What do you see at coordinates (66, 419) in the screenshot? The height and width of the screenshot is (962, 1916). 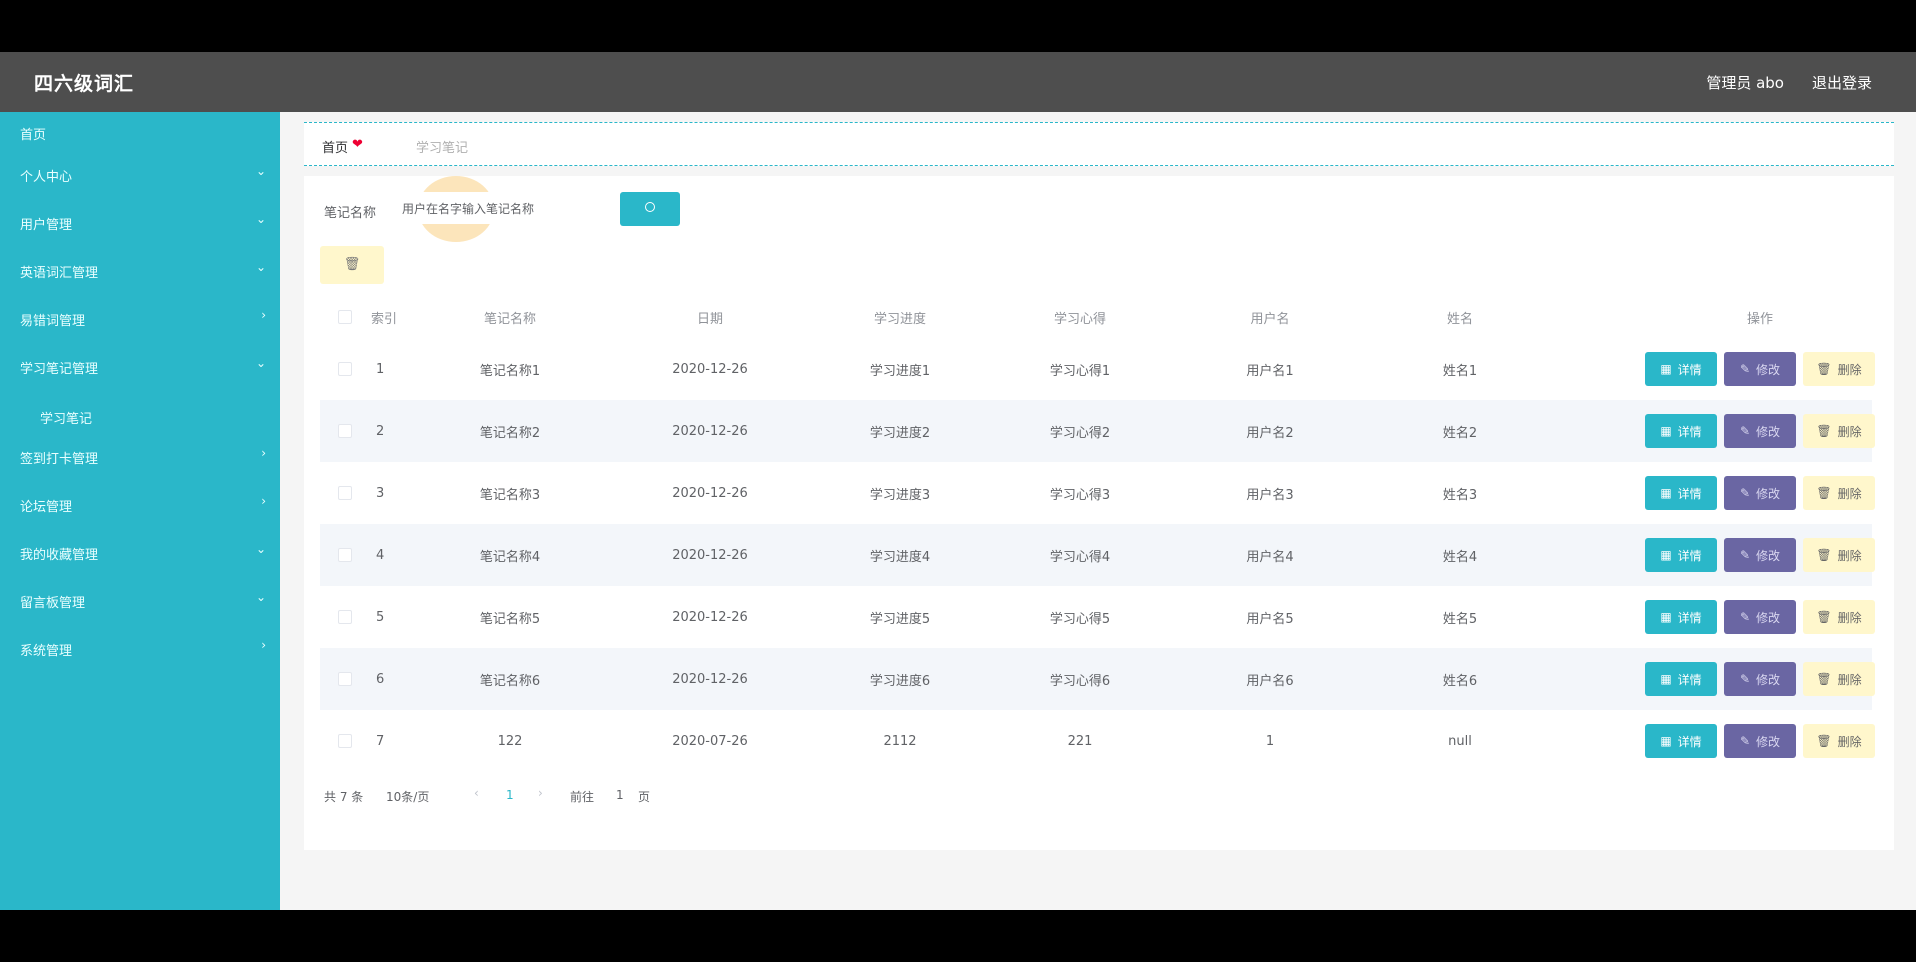 I see `sidebar-item-label: 学习笔记` at bounding box center [66, 419].